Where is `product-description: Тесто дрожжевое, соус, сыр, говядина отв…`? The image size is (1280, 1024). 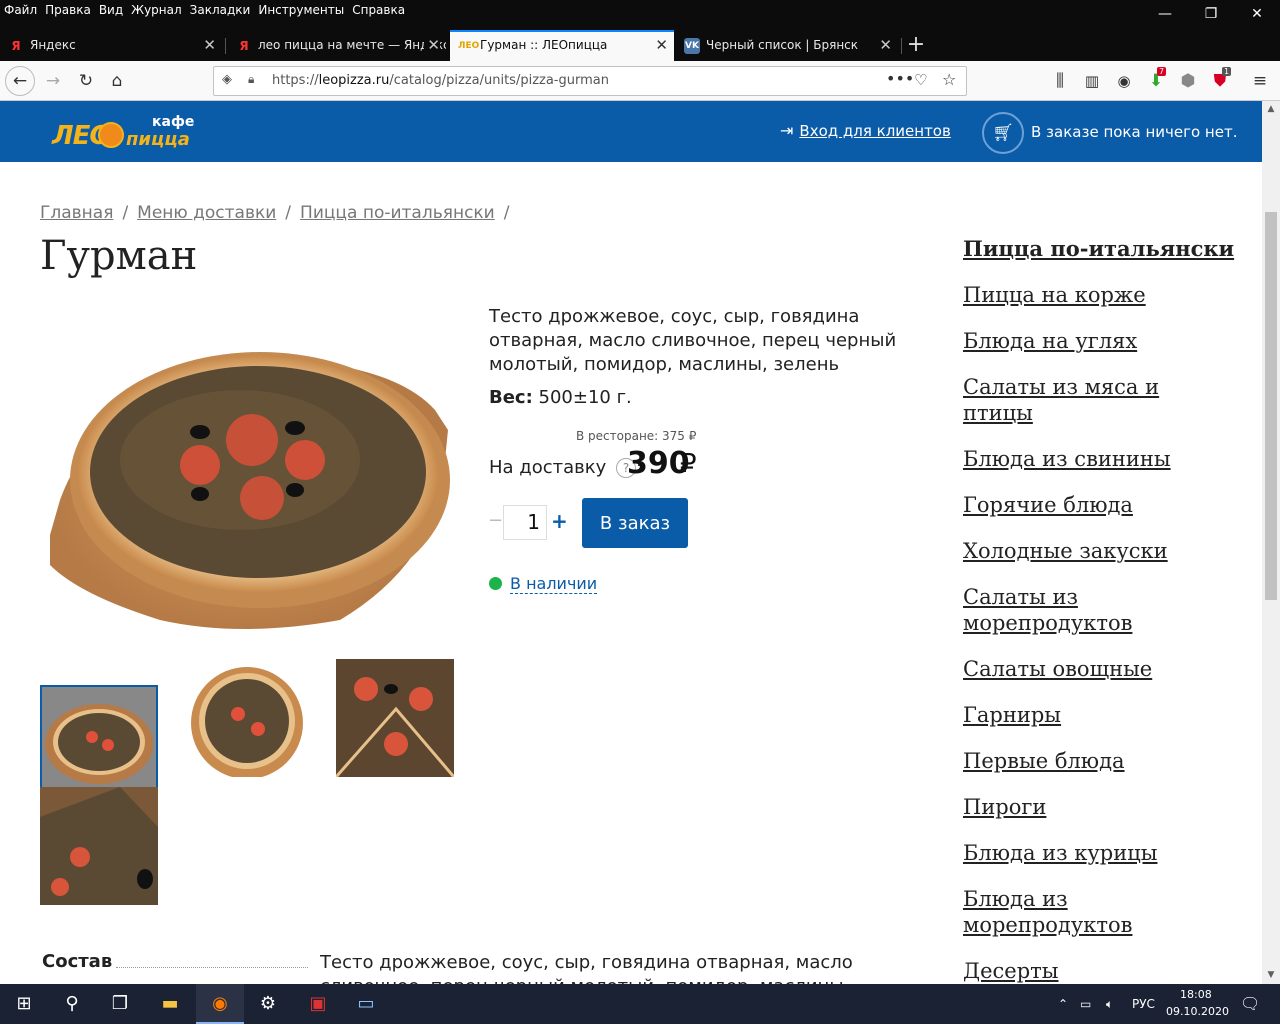 product-description: Тесто дрожжевое, соус, сыр, говядина отв… is located at coordinates (693, 340).